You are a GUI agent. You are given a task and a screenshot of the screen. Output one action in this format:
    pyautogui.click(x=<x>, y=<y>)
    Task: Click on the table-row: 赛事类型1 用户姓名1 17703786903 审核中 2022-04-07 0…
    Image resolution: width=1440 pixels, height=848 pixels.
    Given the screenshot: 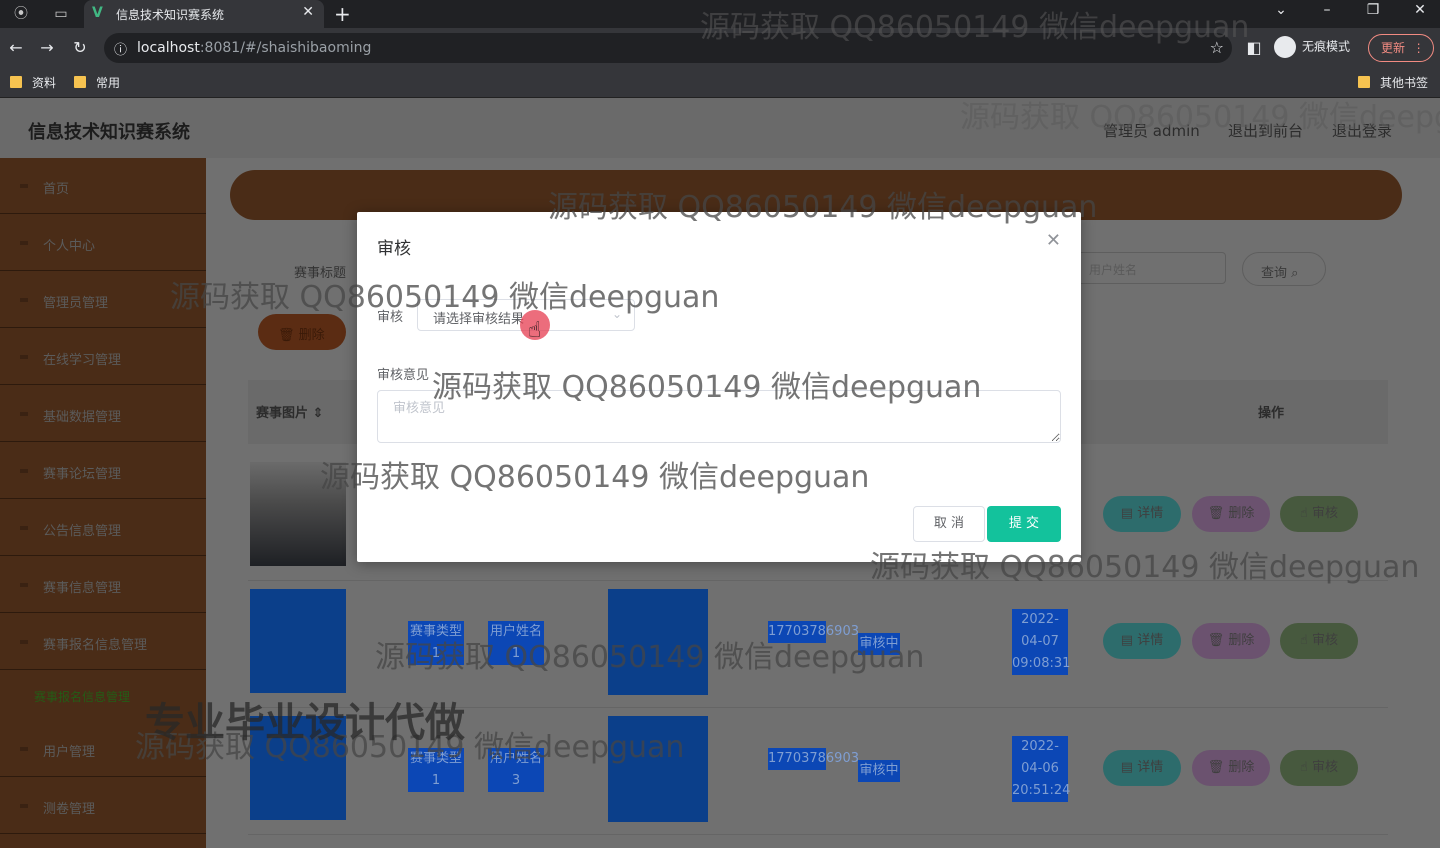 What is the action you would take?
    pyautogui.click(x=818, y=644)
    